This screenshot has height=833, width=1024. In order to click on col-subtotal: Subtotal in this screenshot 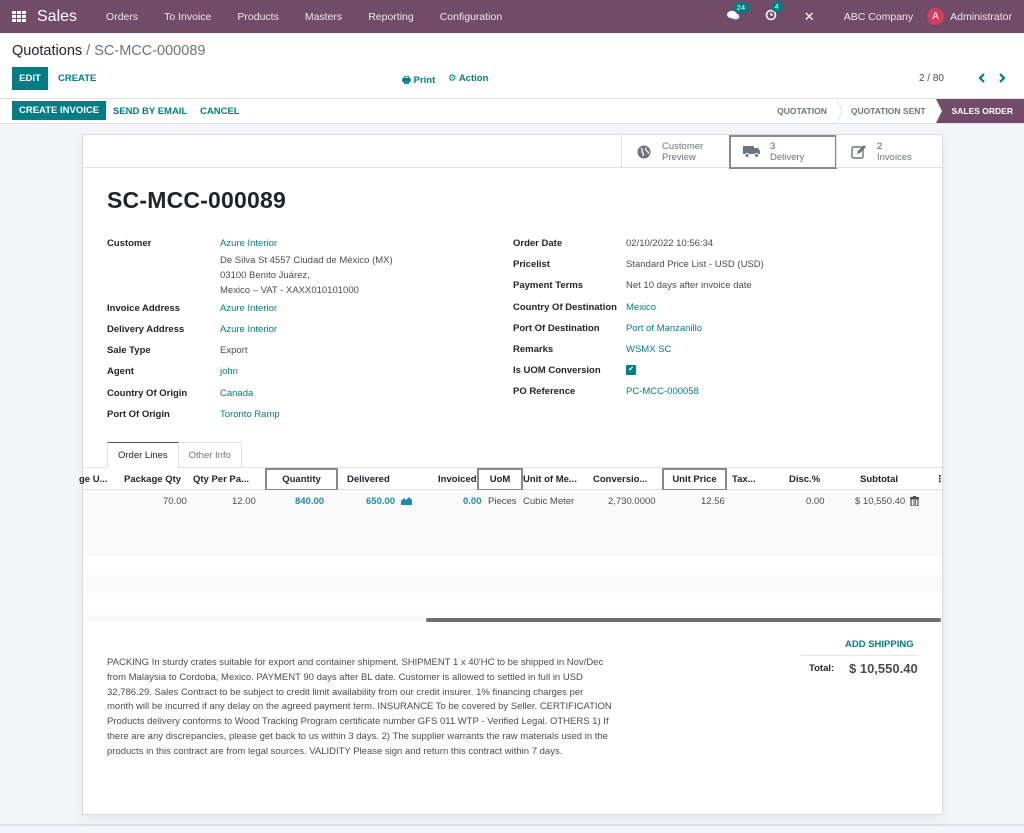, I will do `click(879, 479)`.